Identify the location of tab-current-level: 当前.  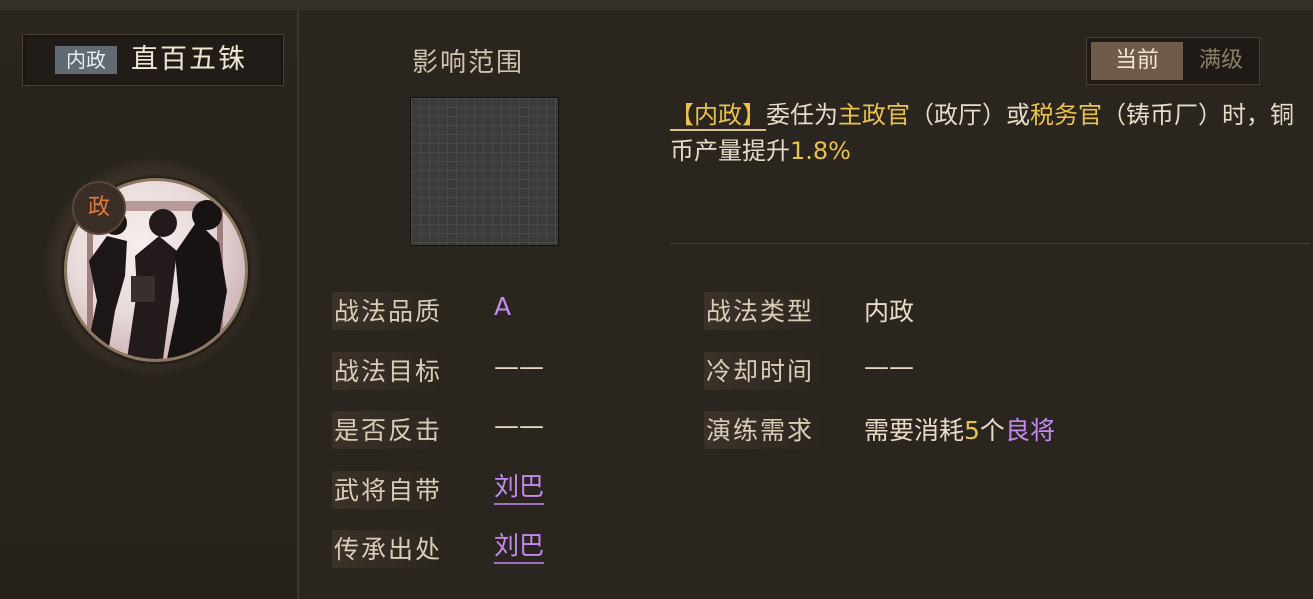
(1137, 61).